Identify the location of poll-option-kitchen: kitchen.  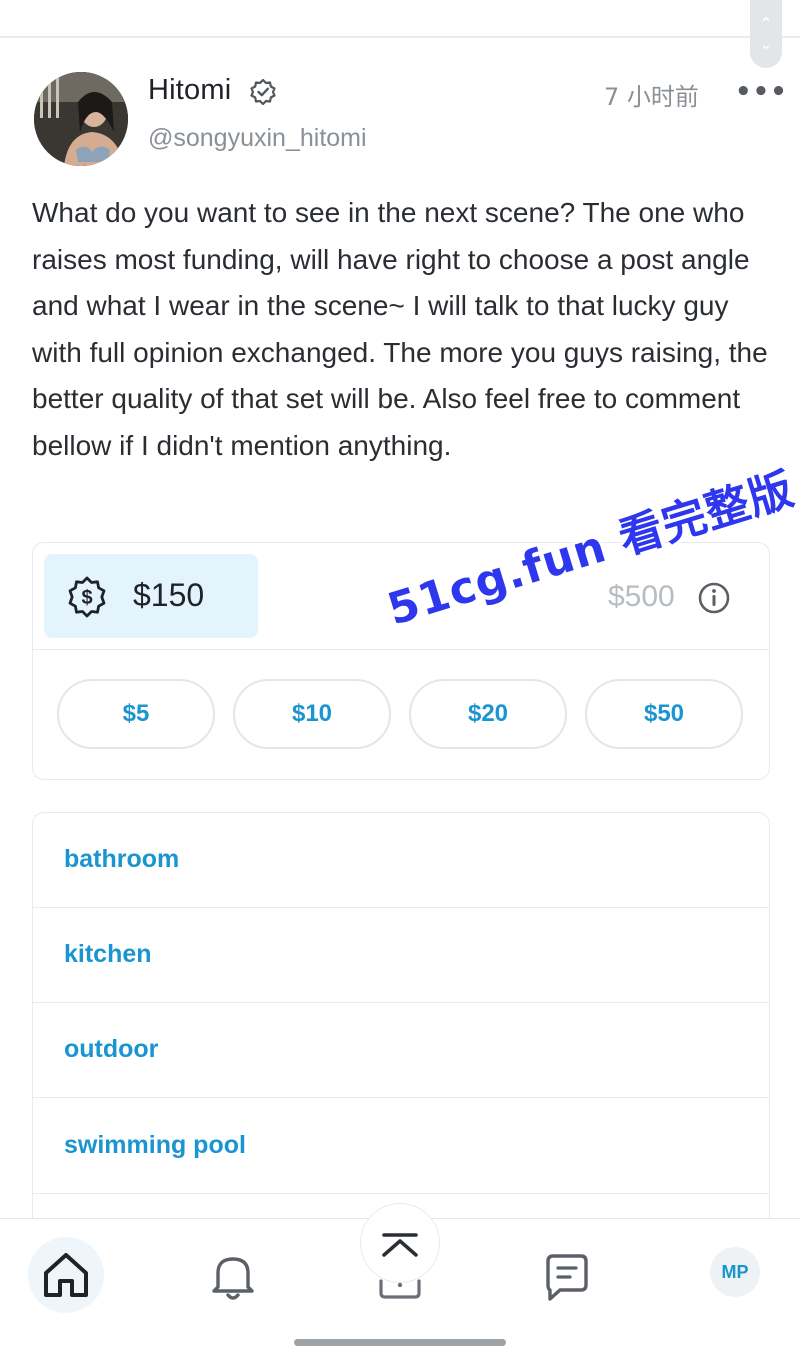
(401, 955).